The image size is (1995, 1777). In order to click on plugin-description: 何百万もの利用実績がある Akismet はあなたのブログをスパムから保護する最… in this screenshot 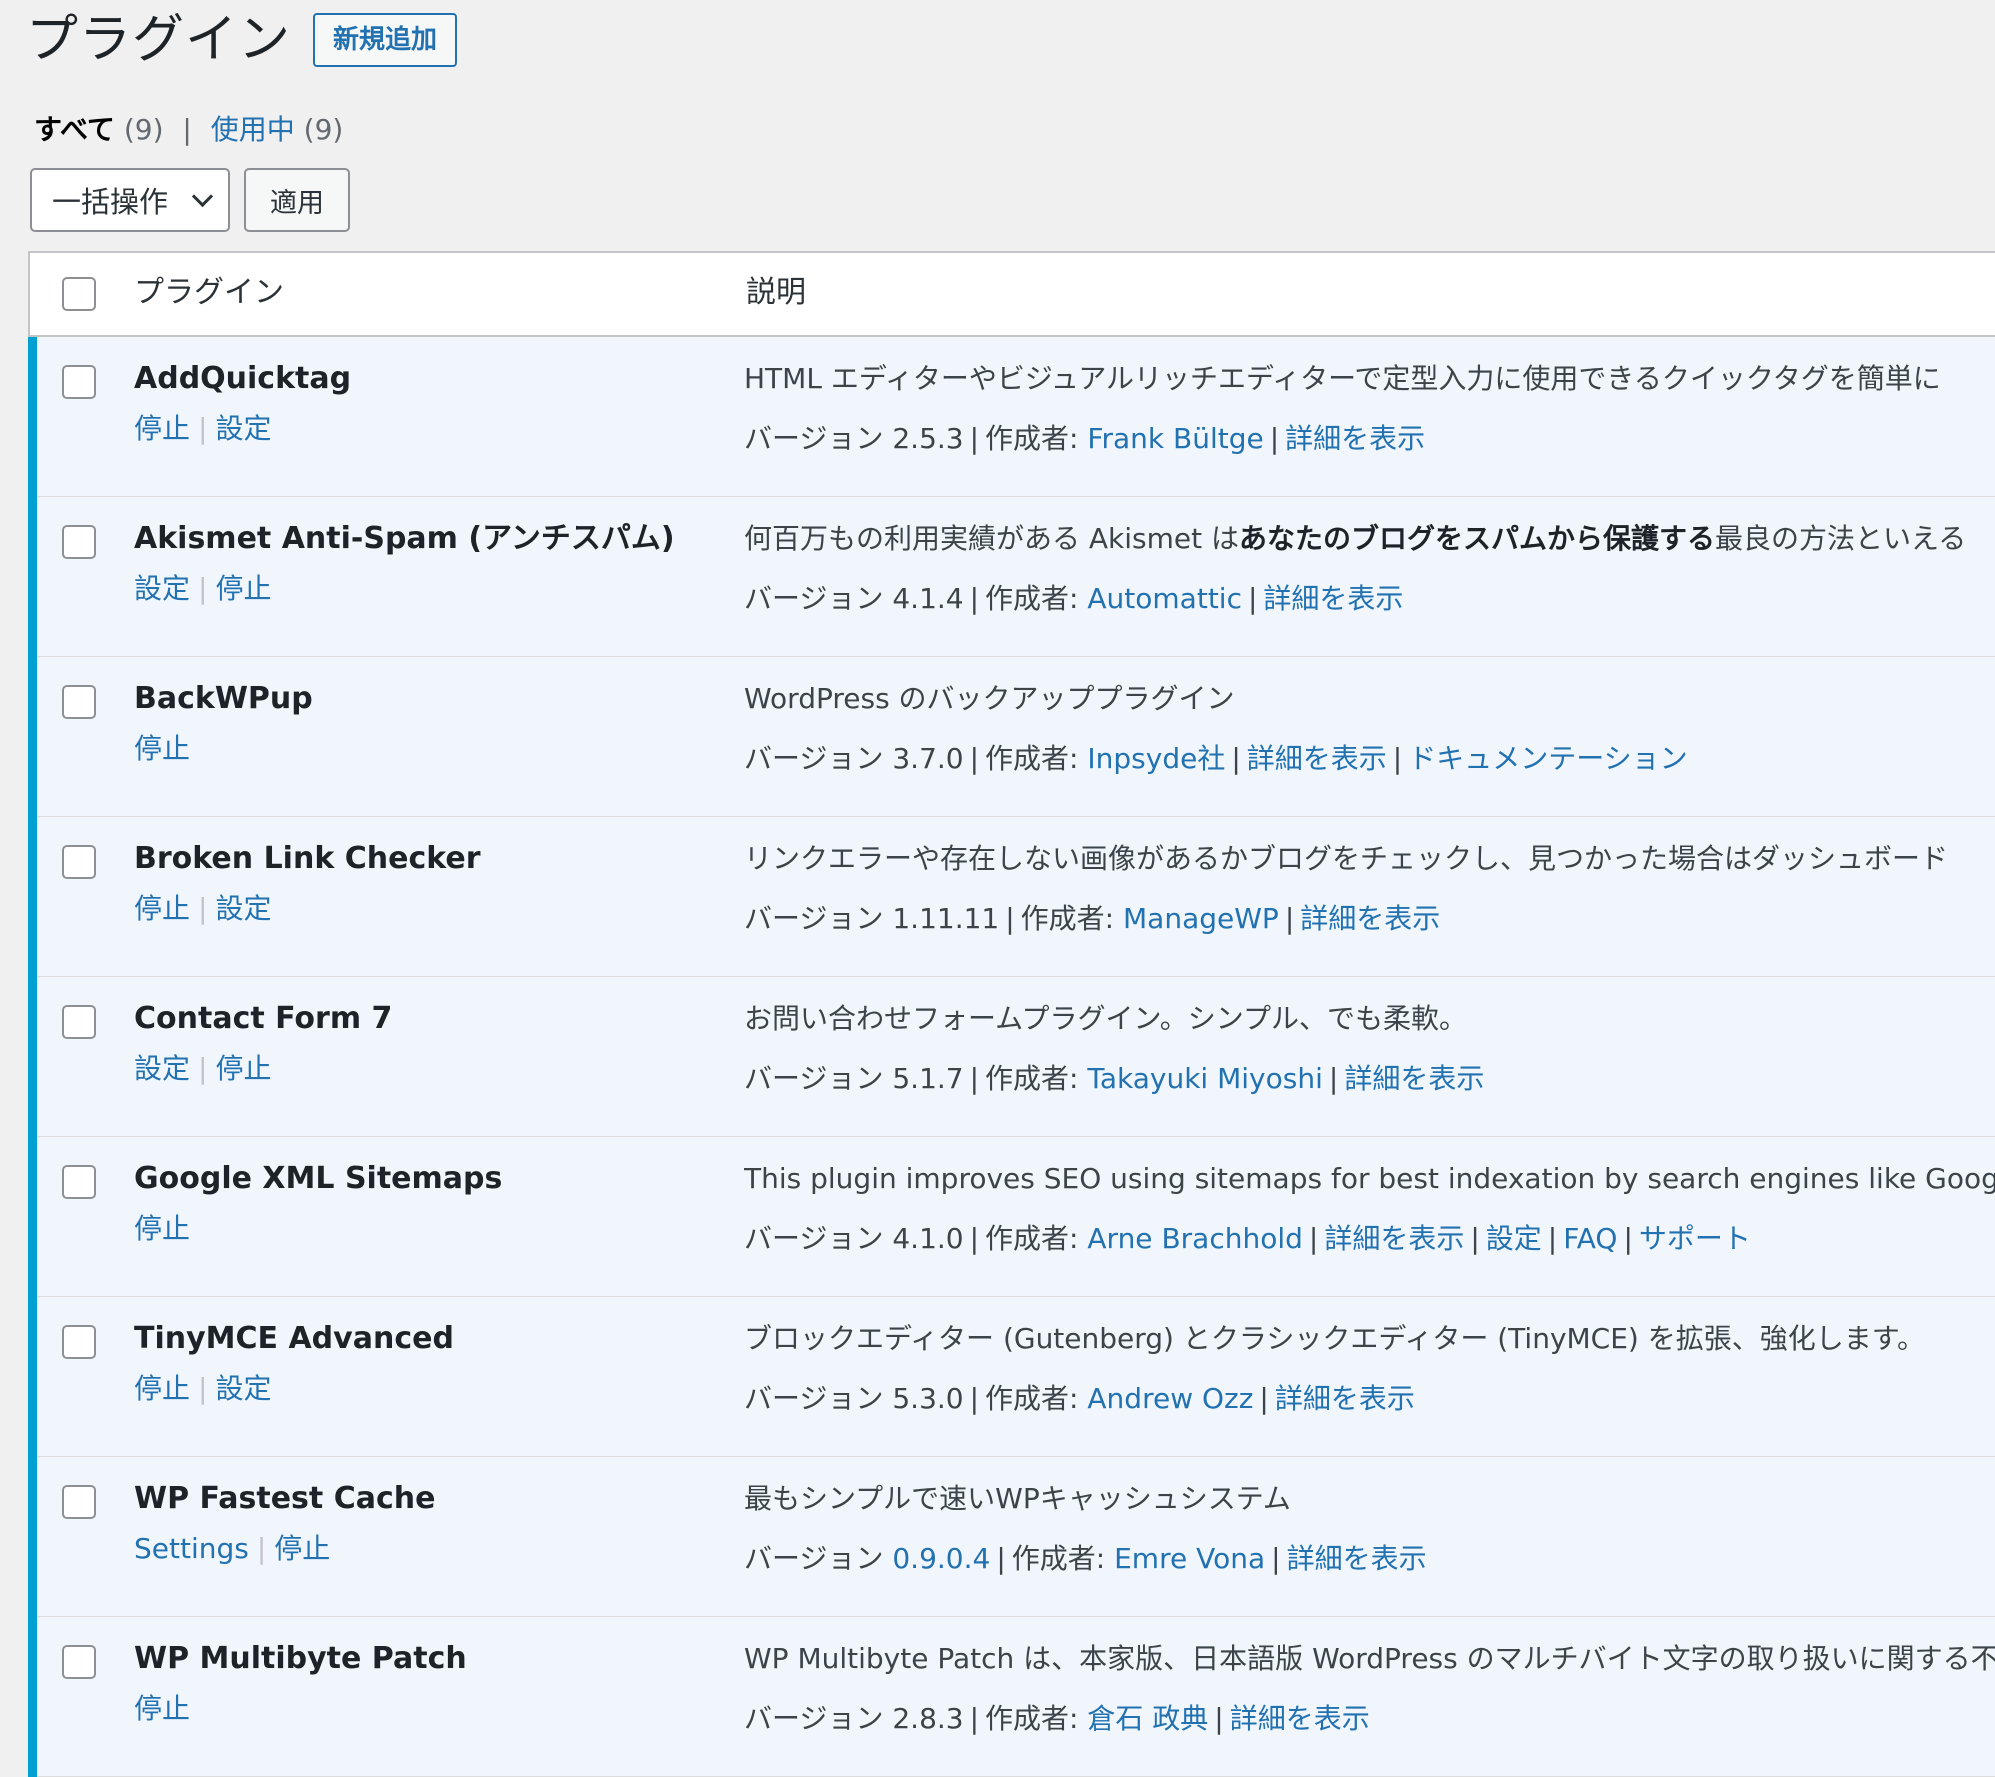, I will do `click(1369, 539)`.